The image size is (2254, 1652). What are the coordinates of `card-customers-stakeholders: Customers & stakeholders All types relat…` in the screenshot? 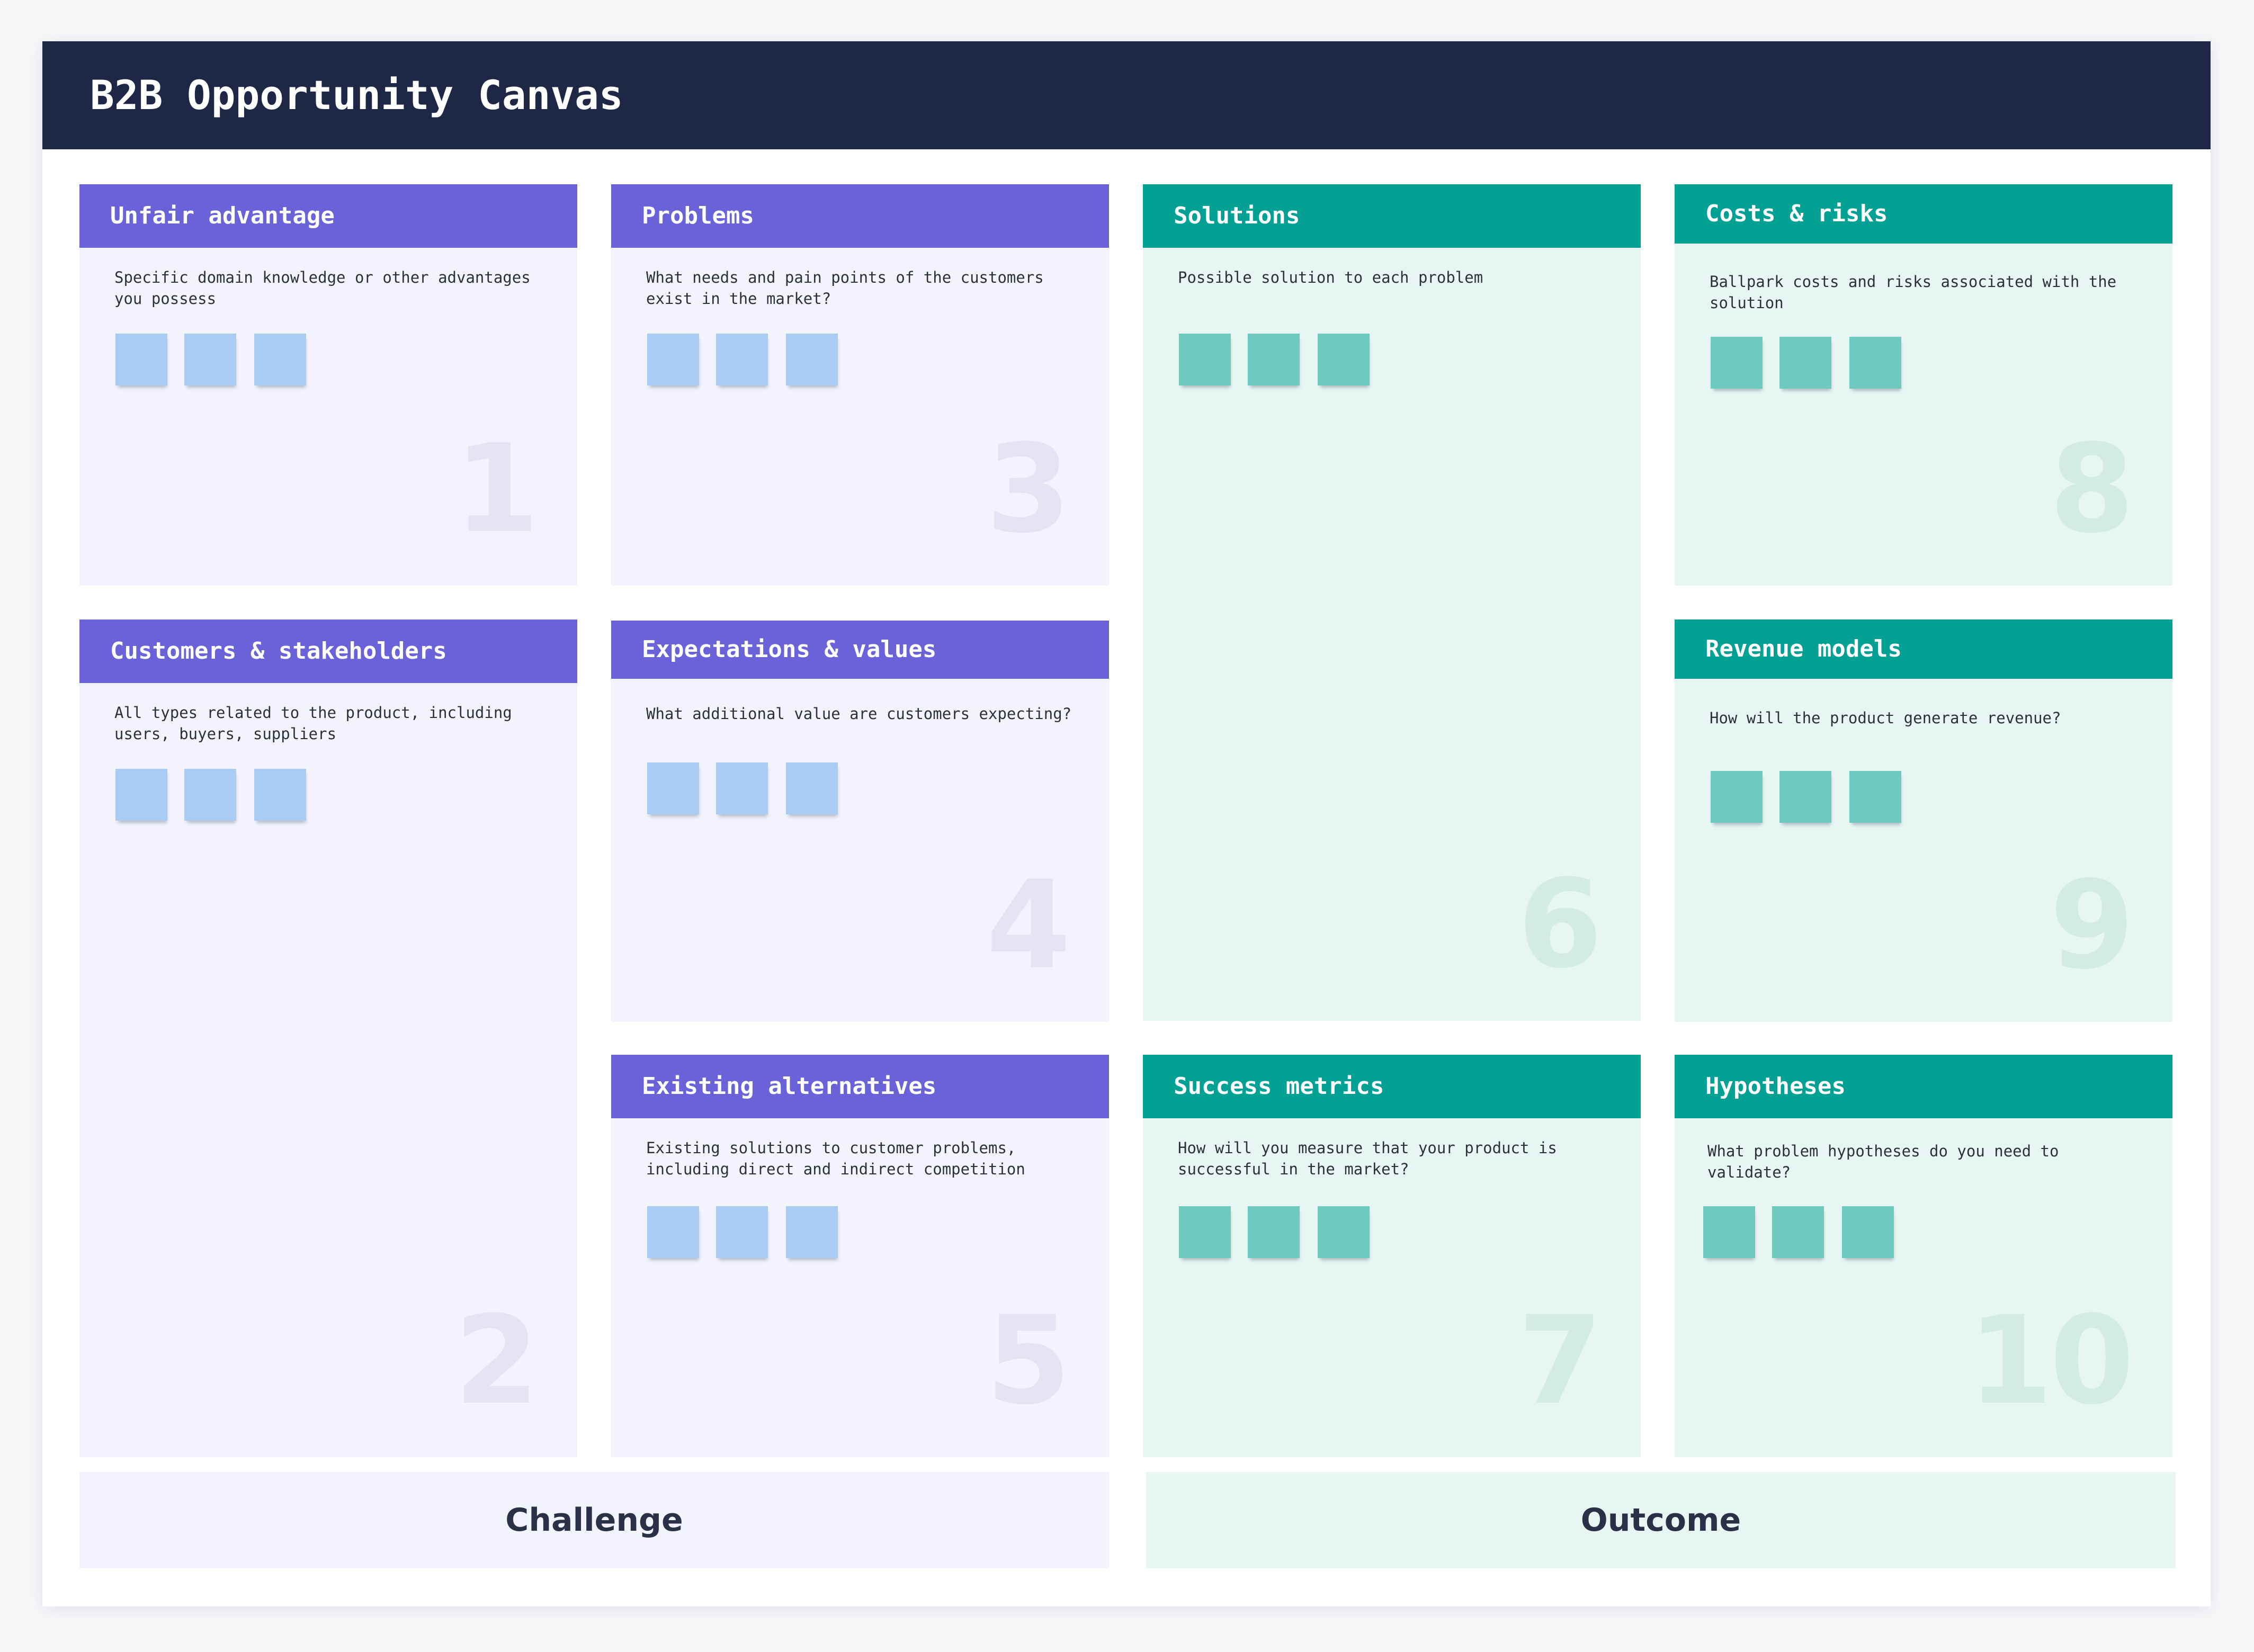 It's located at (328, 1038).